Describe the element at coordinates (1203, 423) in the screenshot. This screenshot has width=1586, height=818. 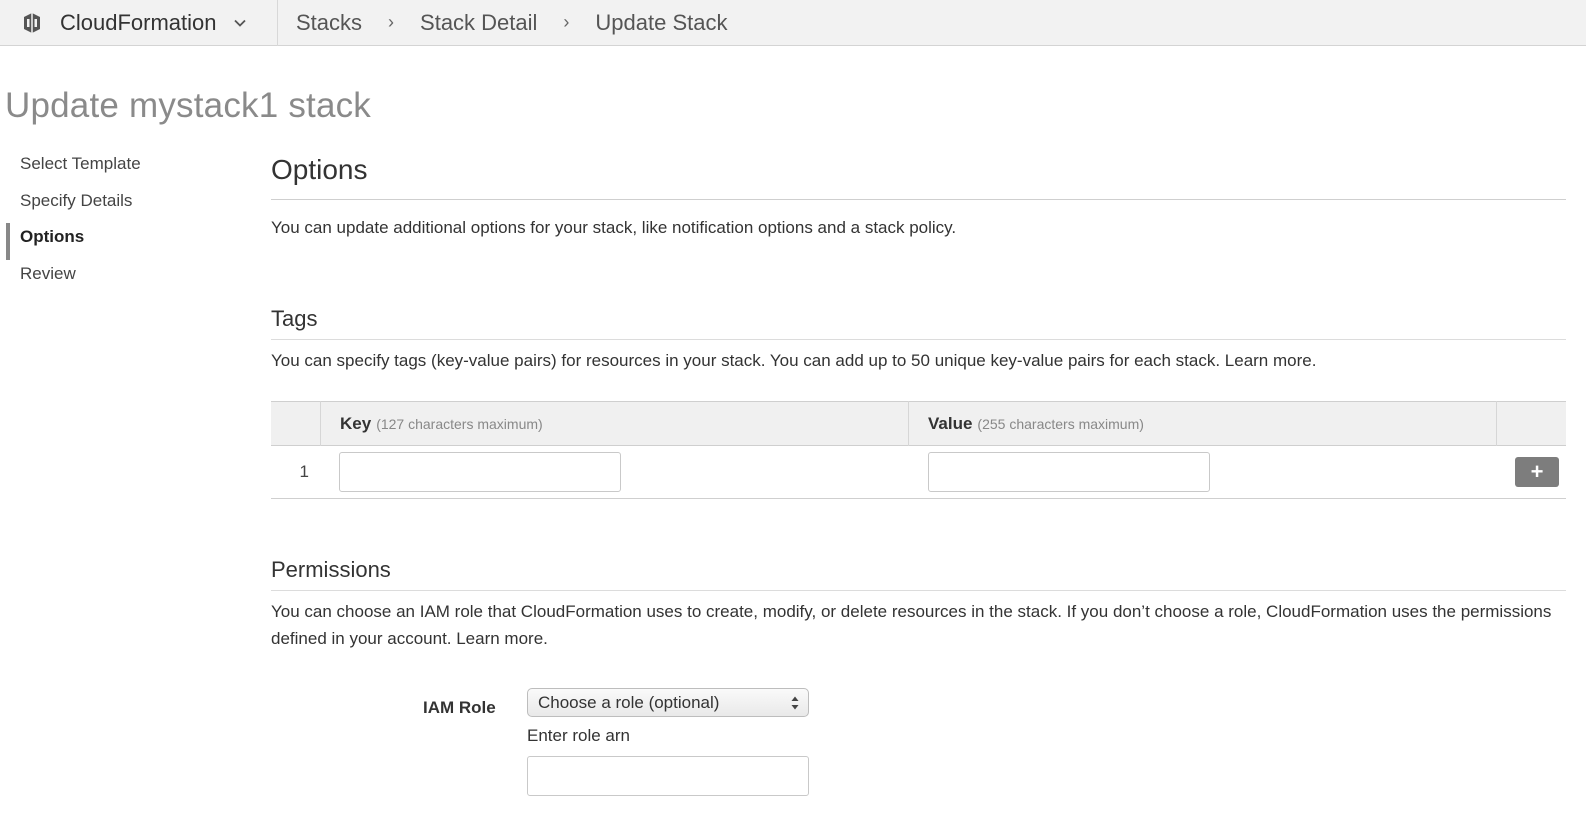
I see `value-column-header: Value (255 characters maximum)` at that location.